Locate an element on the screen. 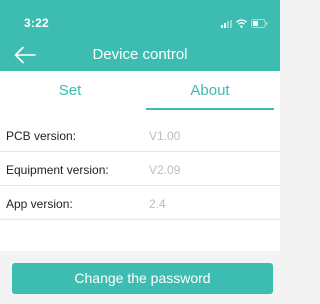 The height and width of the screenshot is (304, 320). change-password-button: Change the password is located at coordinates (142, 278).